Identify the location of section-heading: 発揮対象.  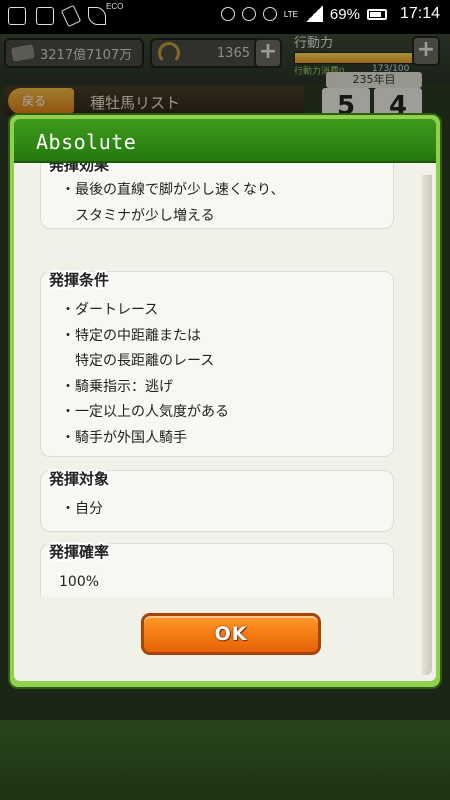
(79, 479).